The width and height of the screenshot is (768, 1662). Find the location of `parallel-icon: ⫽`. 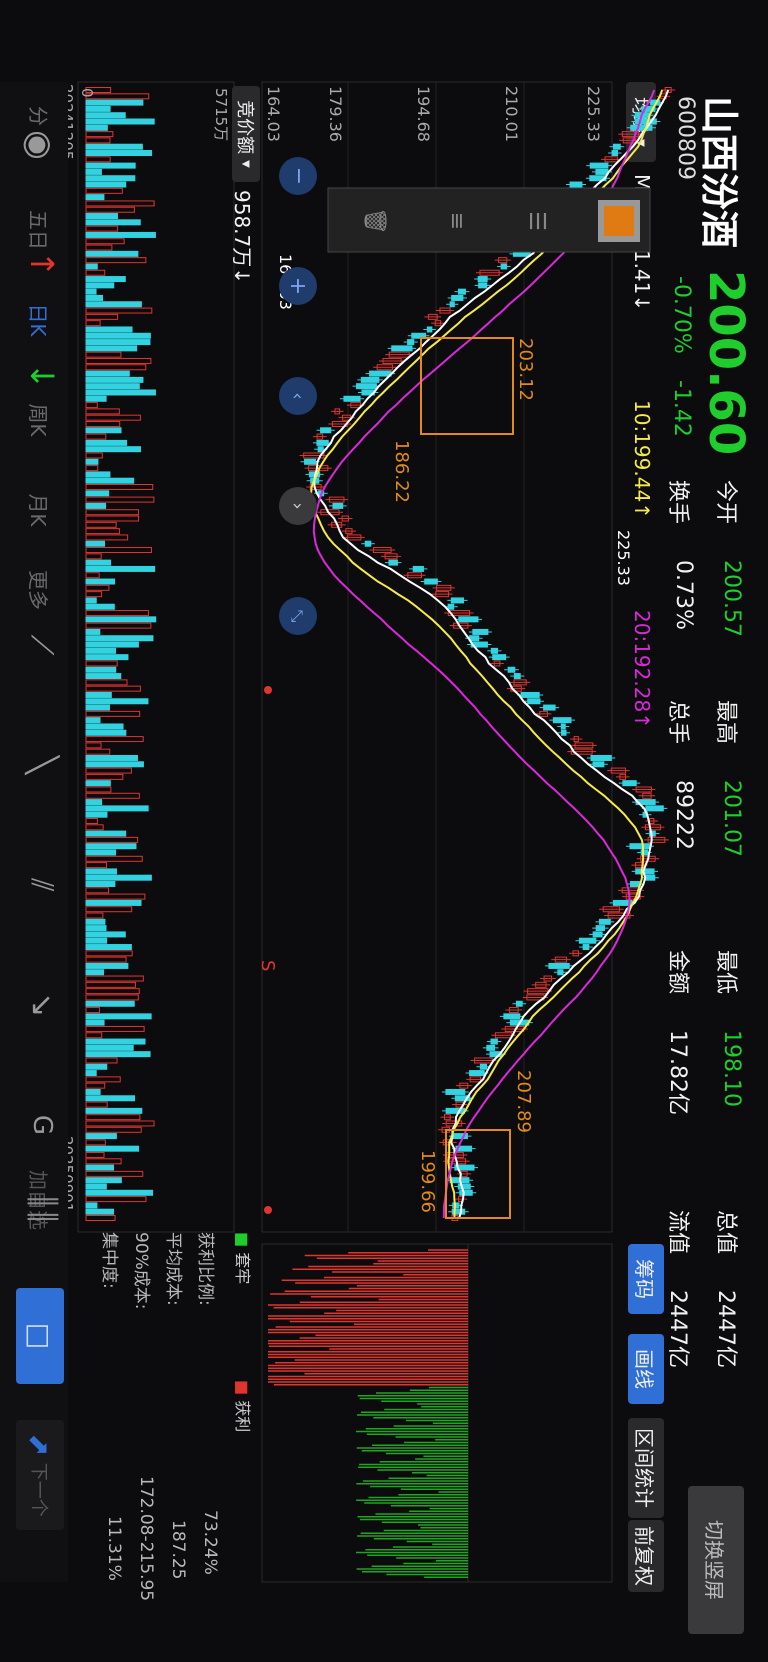

parallel-icon: ⫽ is located at coordinates (42, 885).